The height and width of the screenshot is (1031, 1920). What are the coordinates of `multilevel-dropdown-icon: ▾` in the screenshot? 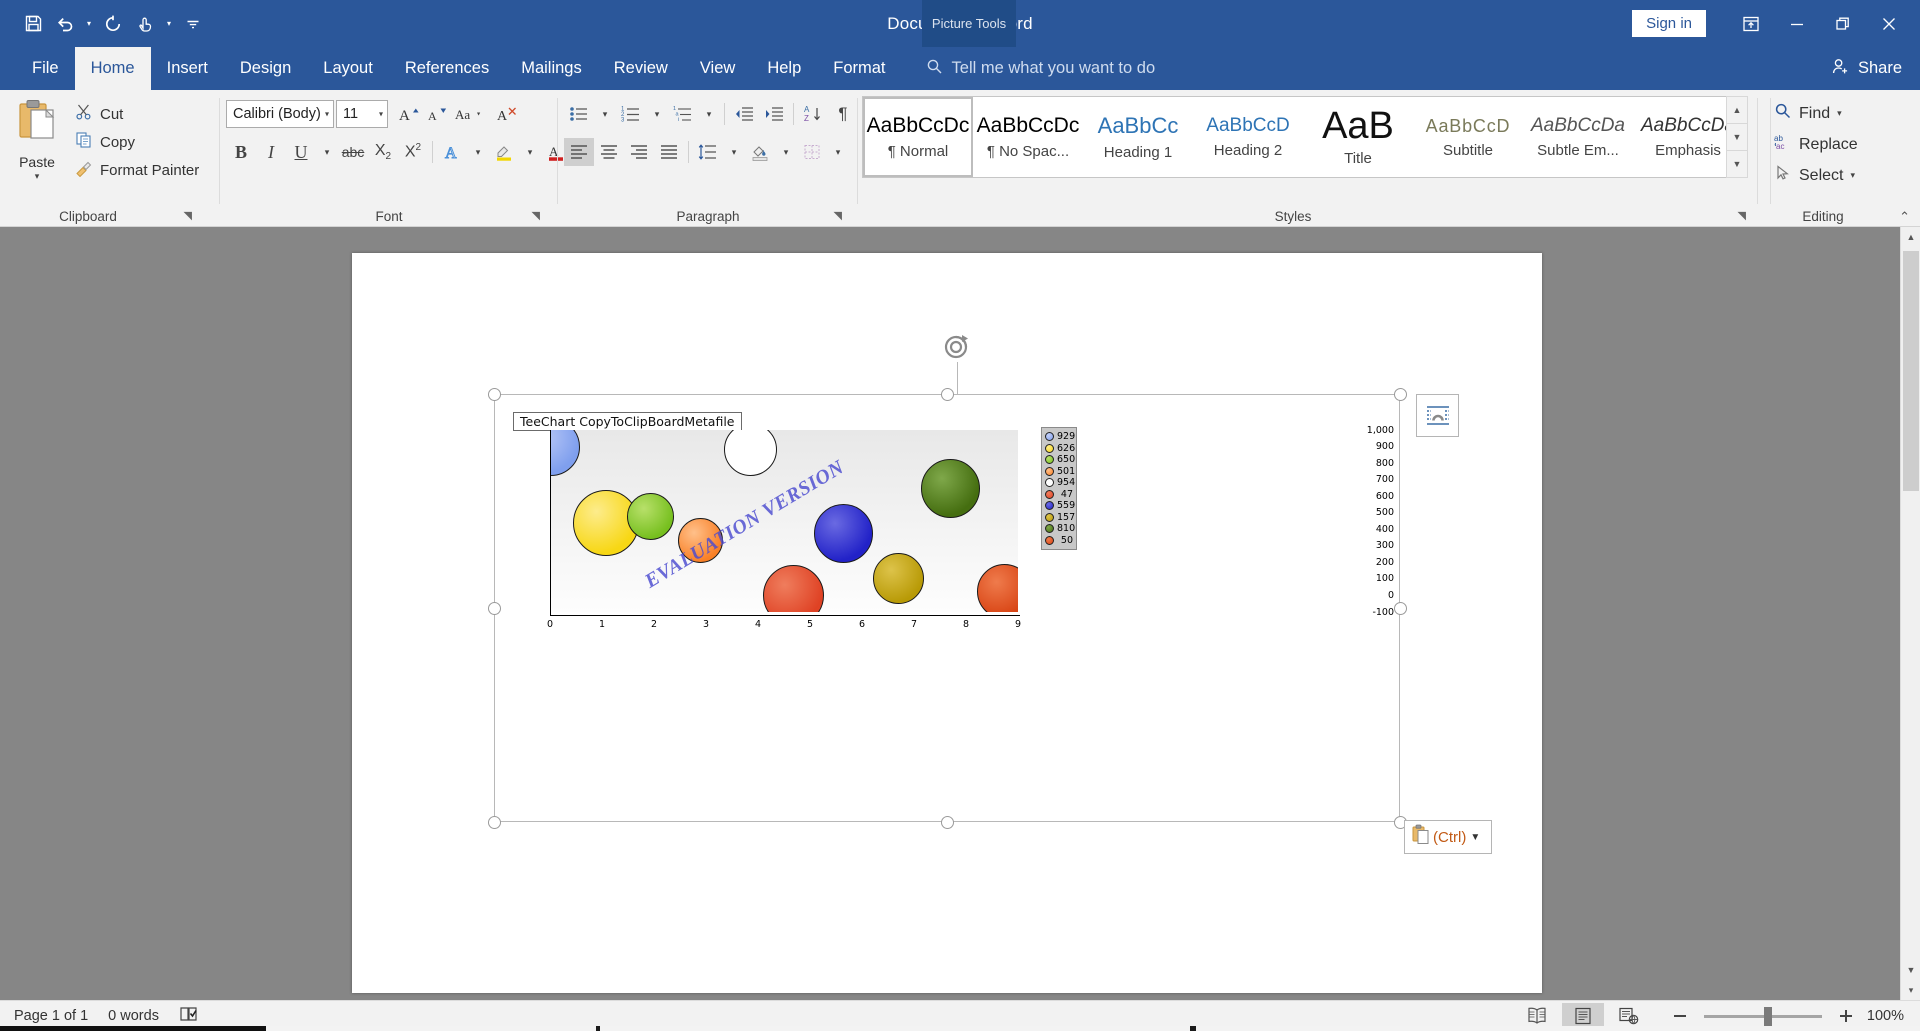 It's located at (709, 114).